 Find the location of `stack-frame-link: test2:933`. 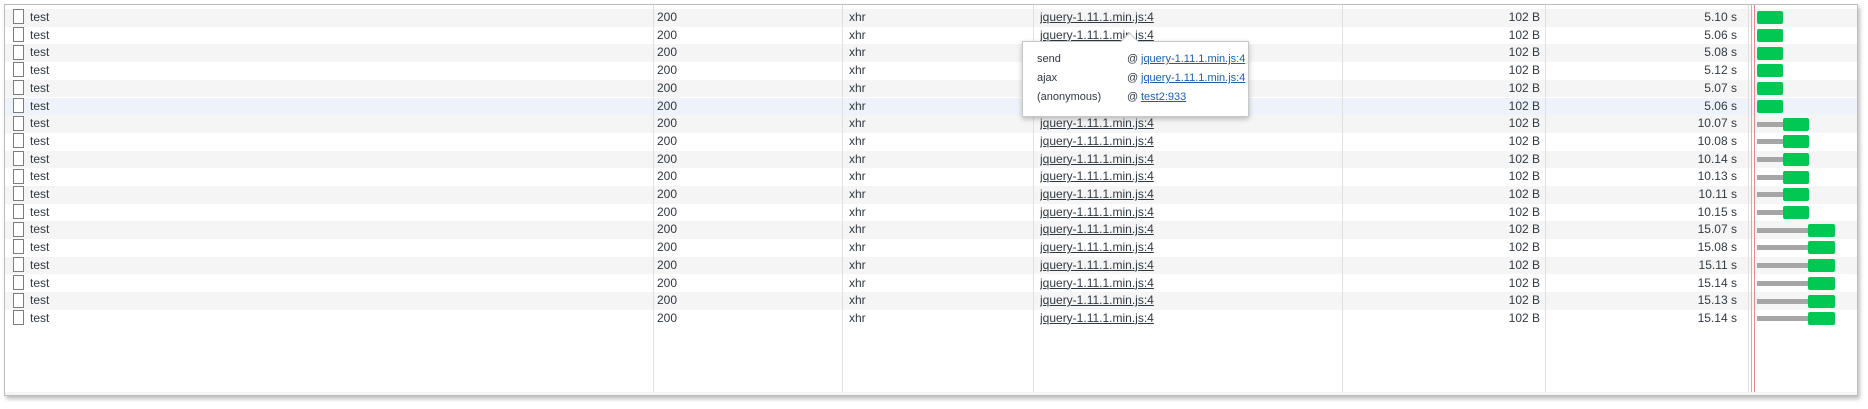

stack-frame-link: test2:933 is located at coordinates (1163, 97).